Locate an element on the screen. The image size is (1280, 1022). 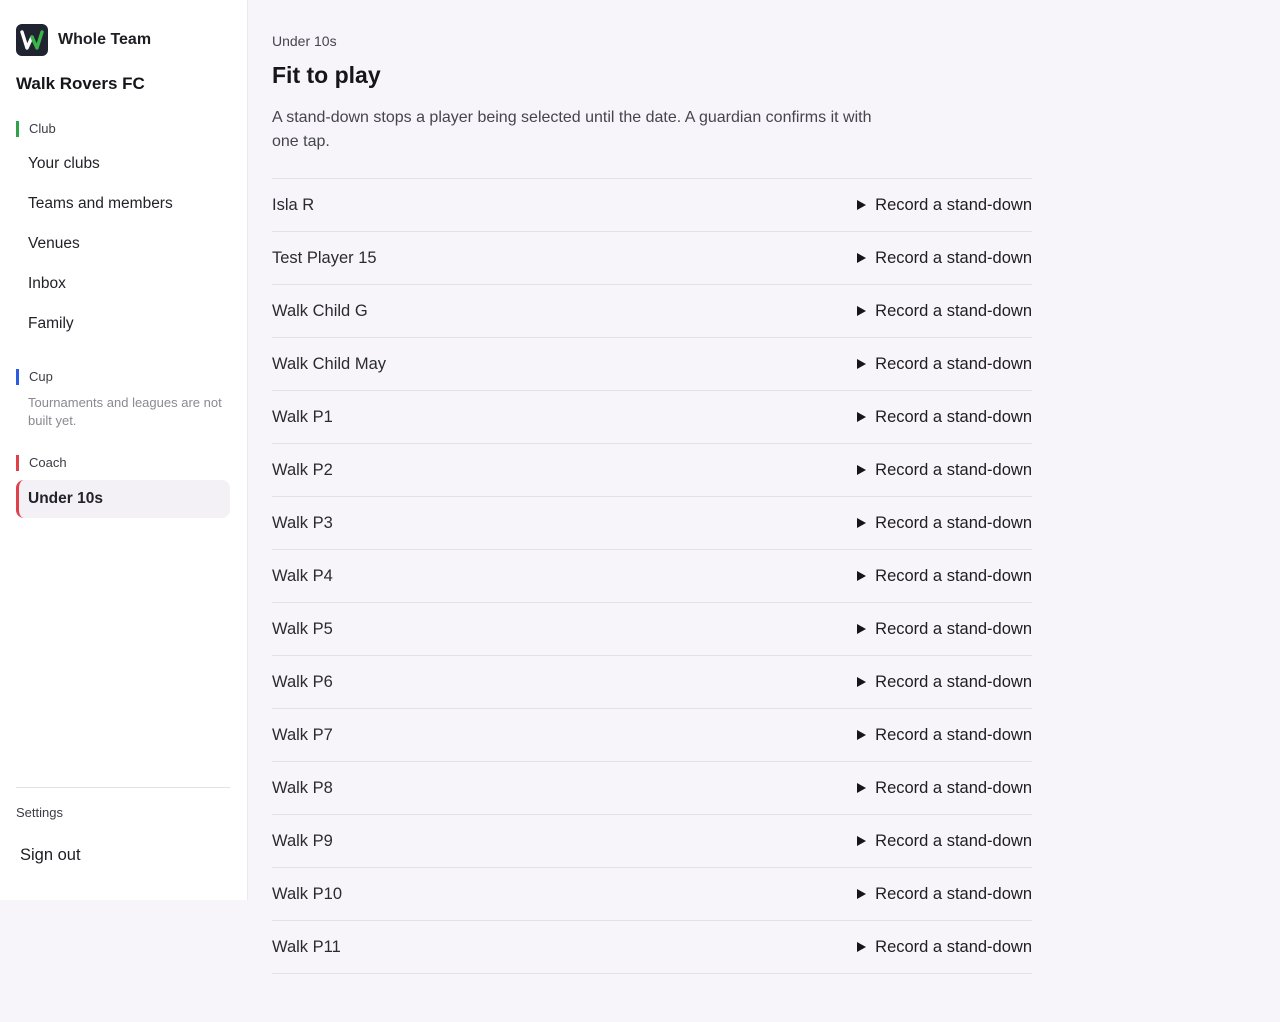
player-row: Walk P7 Record a stand-down is located at coordinates (652, 735).